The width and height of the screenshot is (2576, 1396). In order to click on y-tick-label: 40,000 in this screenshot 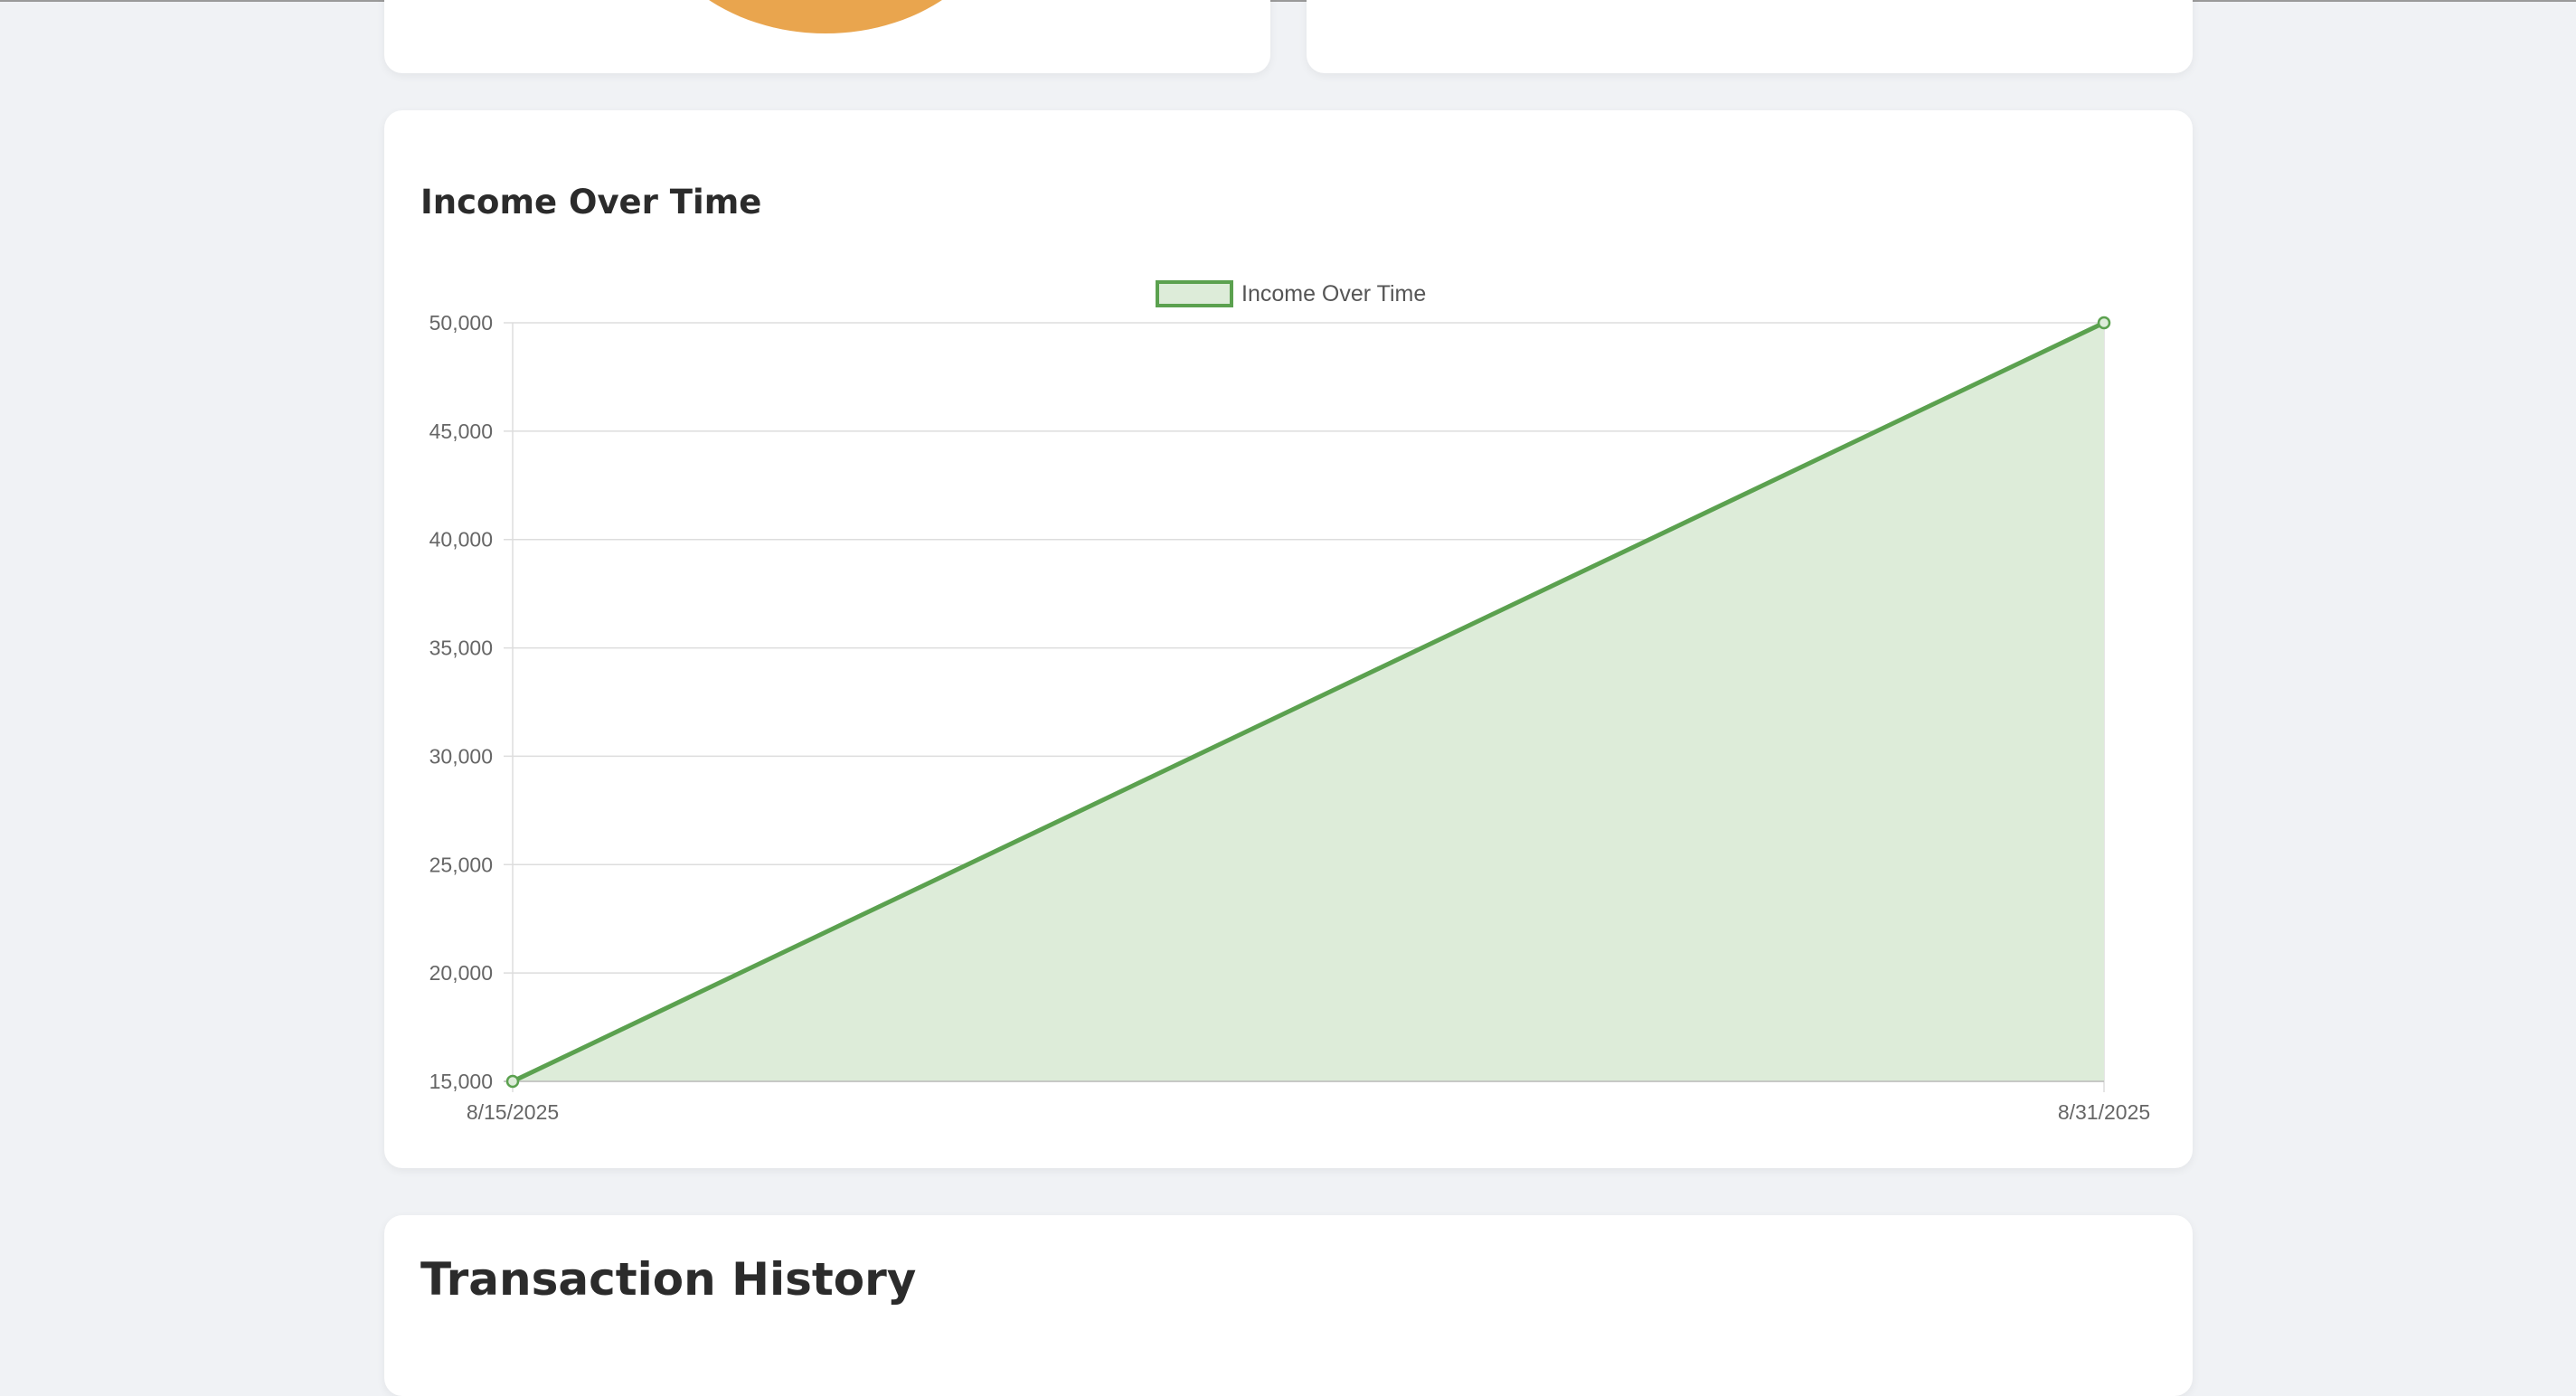, I will do `click(461, 540)`.